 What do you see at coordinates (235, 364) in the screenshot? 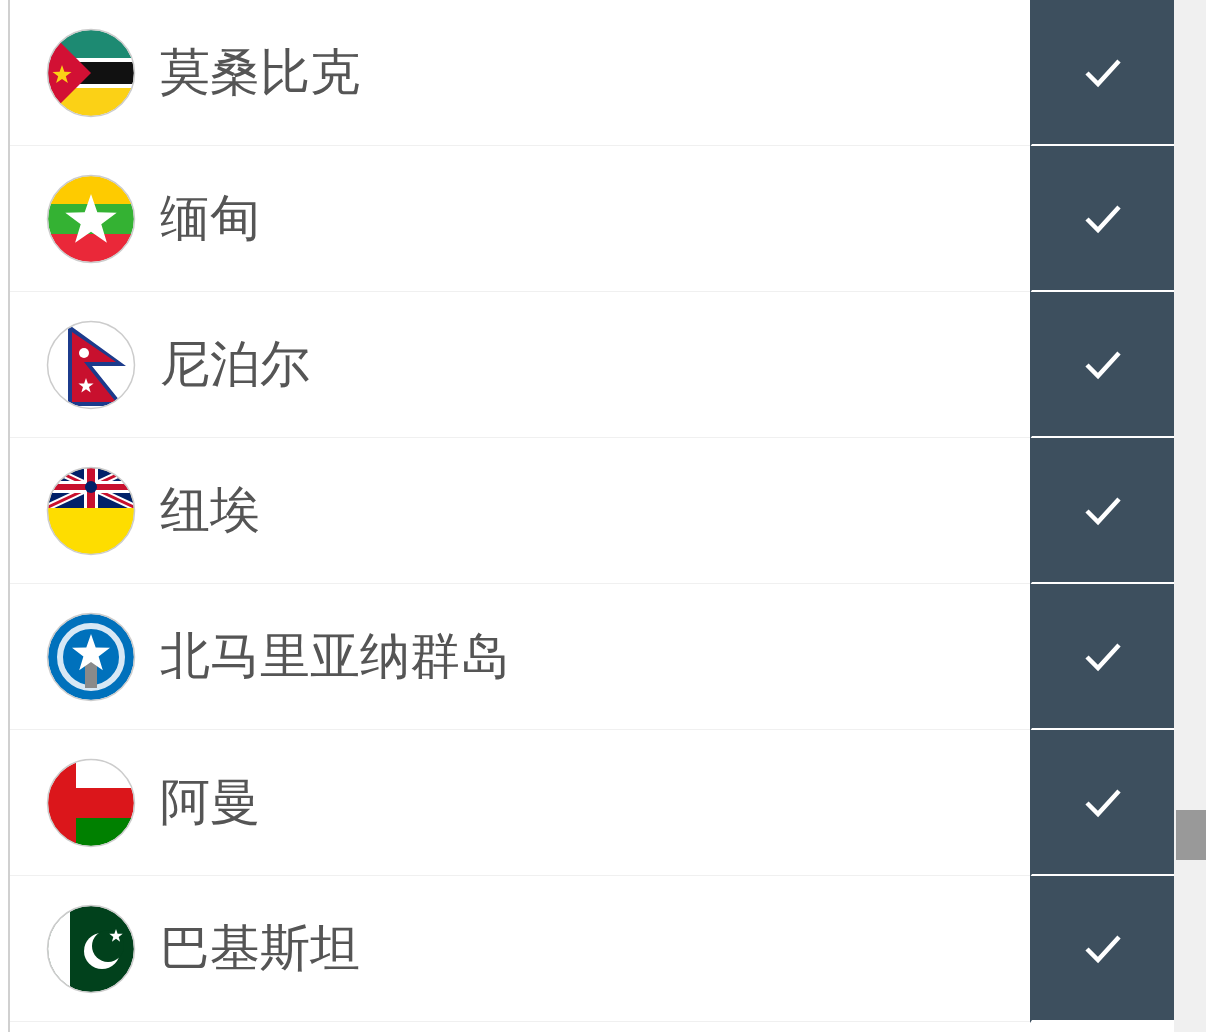
I see `country-name: 尼泊尔` at bounding box center [235, 364].